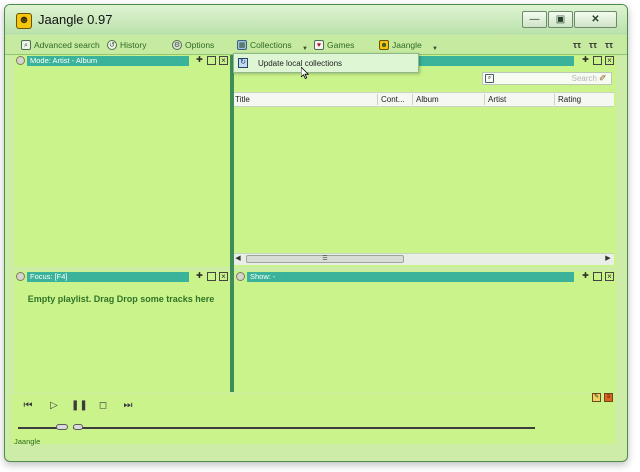 The width and height of the screenshot is (640, 472). Describe the element at coordinates (609, 45) in the screenshot. I see `layout-3-icon: ττ` at that location.